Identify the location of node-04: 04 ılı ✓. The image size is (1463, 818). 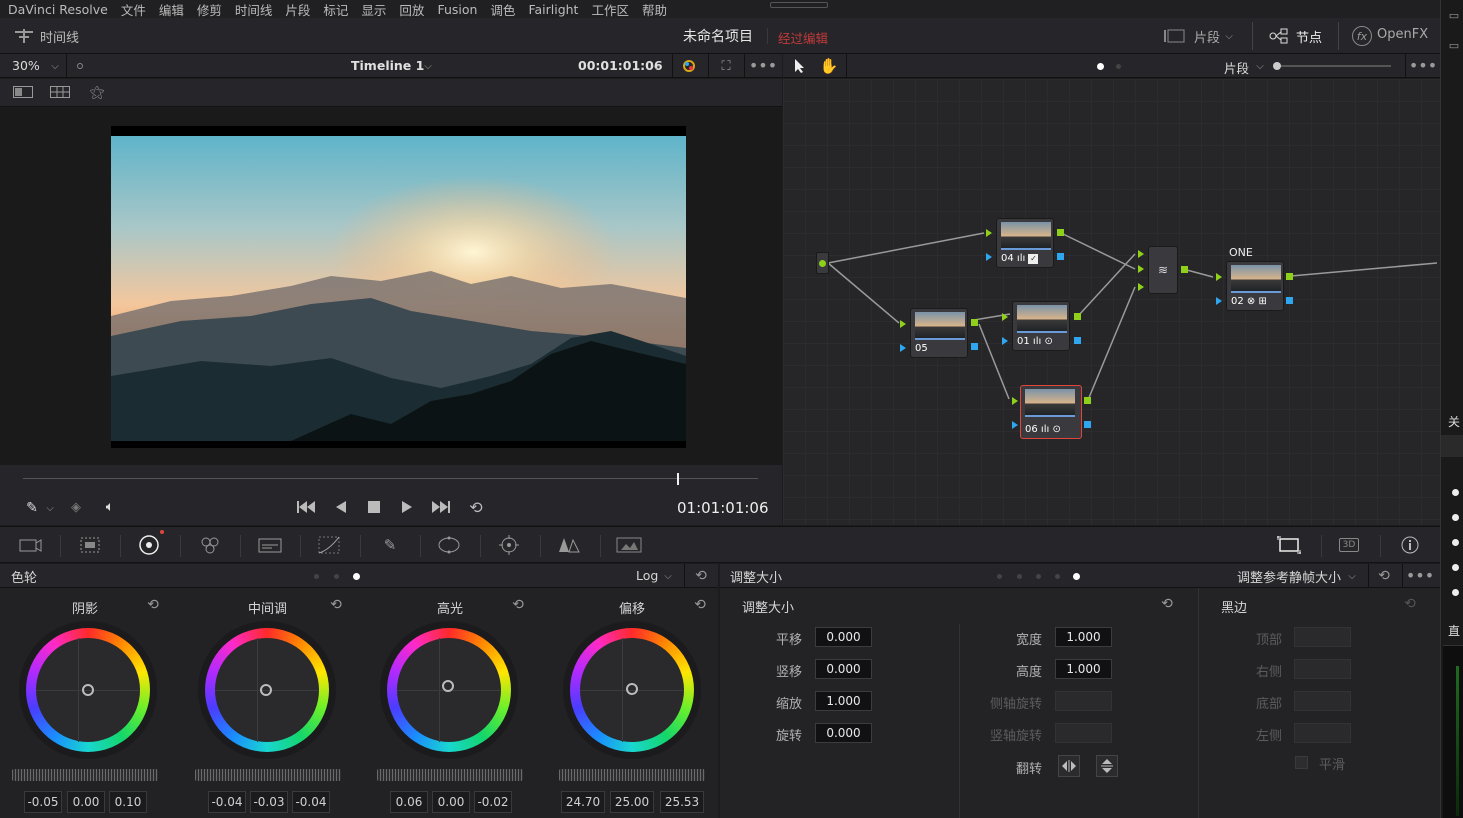
(1025, 243).